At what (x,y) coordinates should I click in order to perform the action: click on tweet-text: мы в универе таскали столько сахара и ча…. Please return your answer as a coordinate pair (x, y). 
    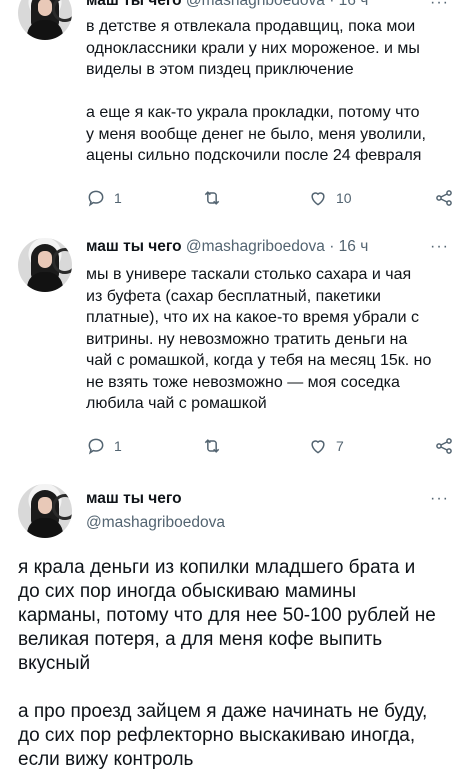
    Looking at the image, I should click on (259, 339).